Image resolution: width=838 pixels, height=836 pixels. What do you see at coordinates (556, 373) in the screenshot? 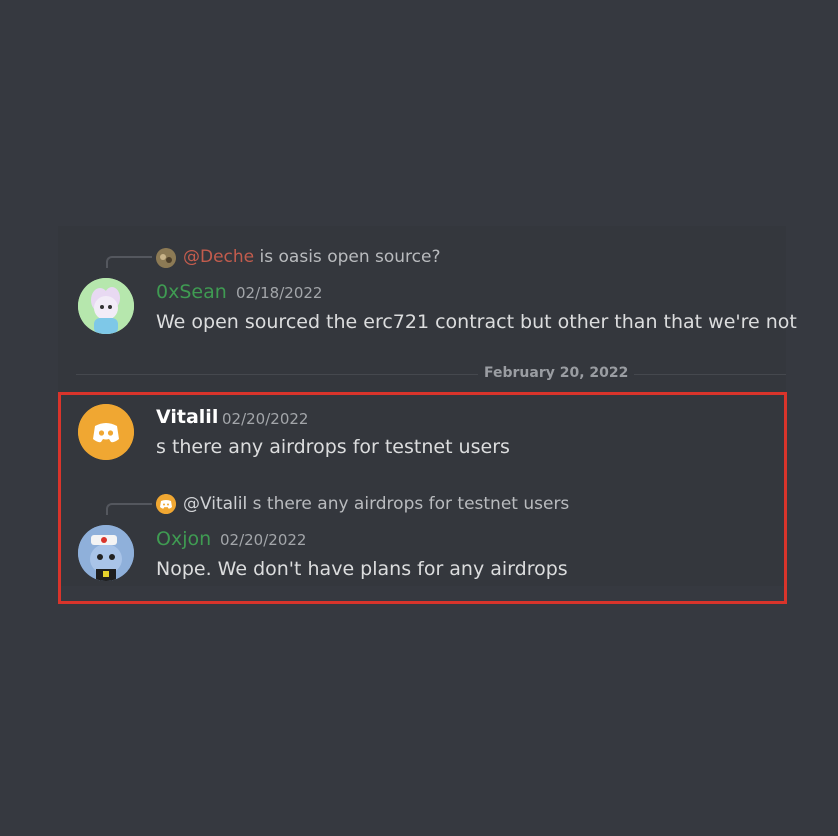
I see `date-divider-label: February 20, 2022` at bounding box center [556, 373].